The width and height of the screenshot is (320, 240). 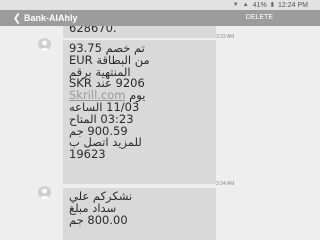 I want to click on app-bar: ❮ Bank-AlAhly DELETE, so click(x=160, y=18).